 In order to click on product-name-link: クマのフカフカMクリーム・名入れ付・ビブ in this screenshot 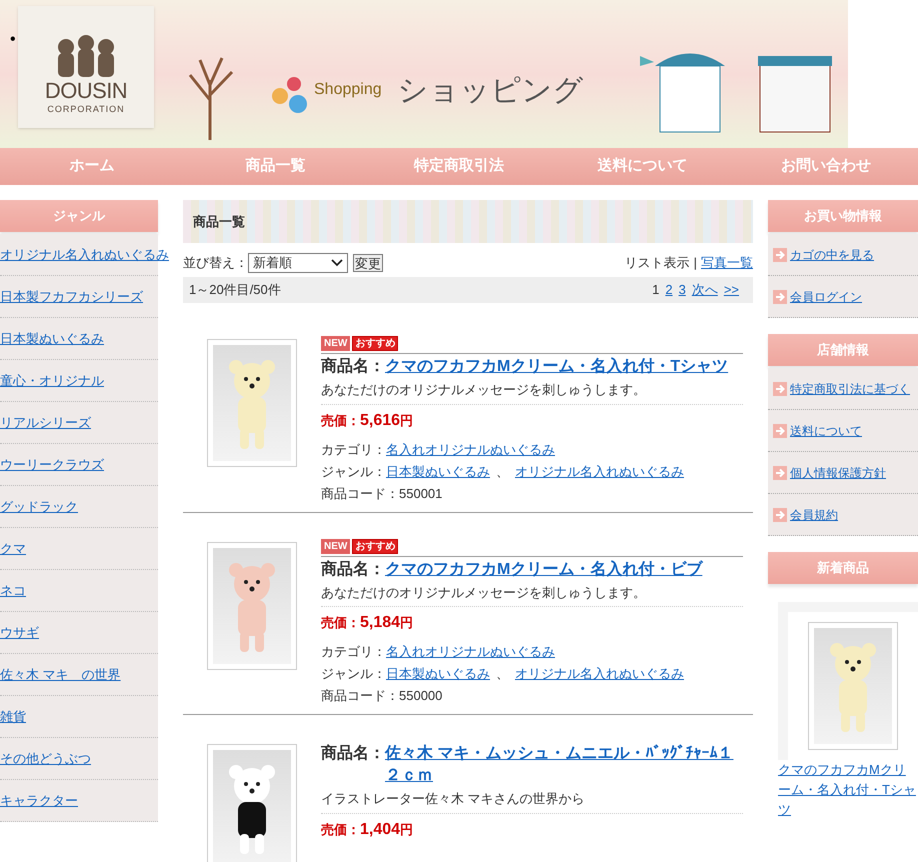, I will do `click(543, 569)`.